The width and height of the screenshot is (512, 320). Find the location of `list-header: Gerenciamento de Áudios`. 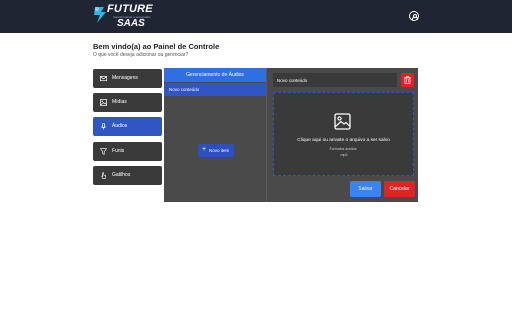

list-header: Gerenciamento de Áudios is located at coordinates (215, 75).